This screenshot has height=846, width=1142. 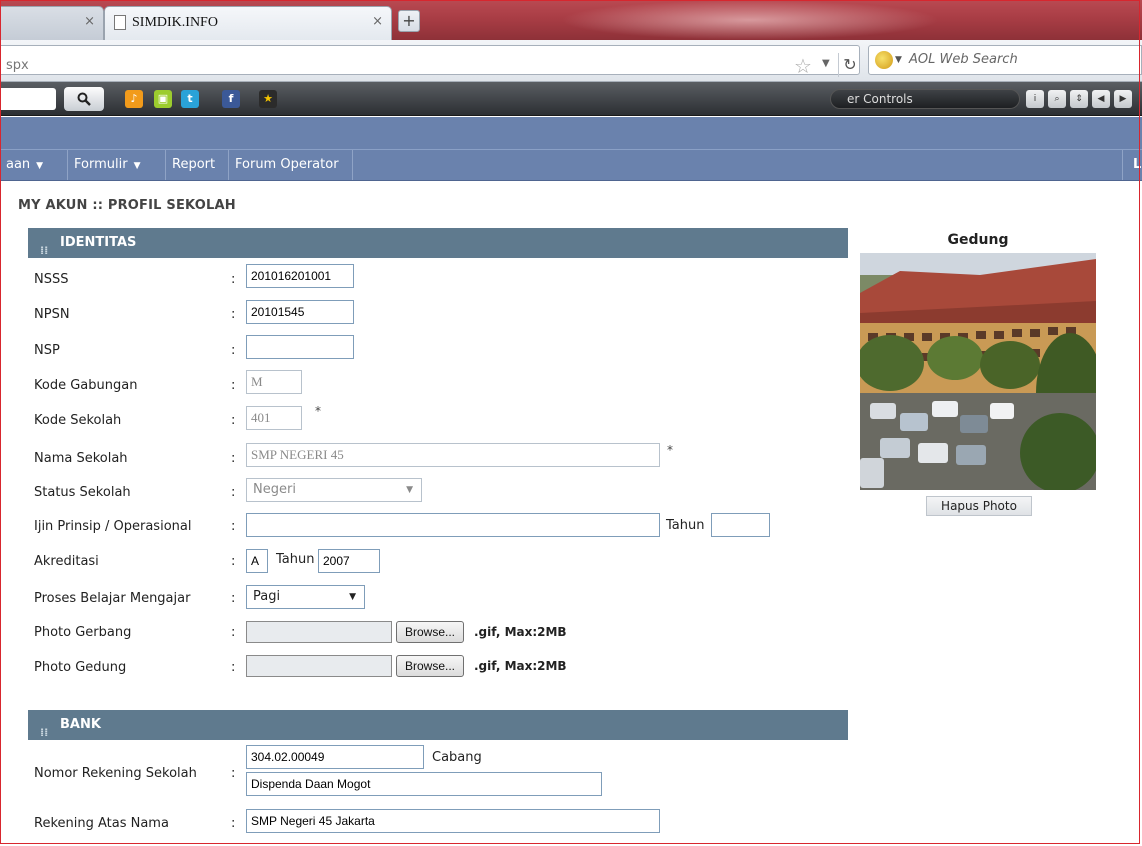 I want to click on photo-title: Gedung, so click(x=978, y=240).